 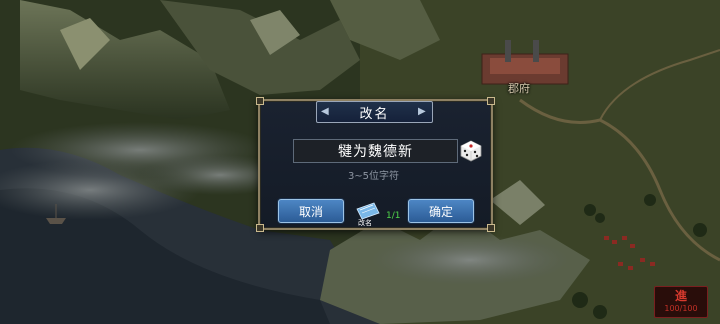 I want to click on right-ornament-icon: ▶, so click(x=422, y=111).